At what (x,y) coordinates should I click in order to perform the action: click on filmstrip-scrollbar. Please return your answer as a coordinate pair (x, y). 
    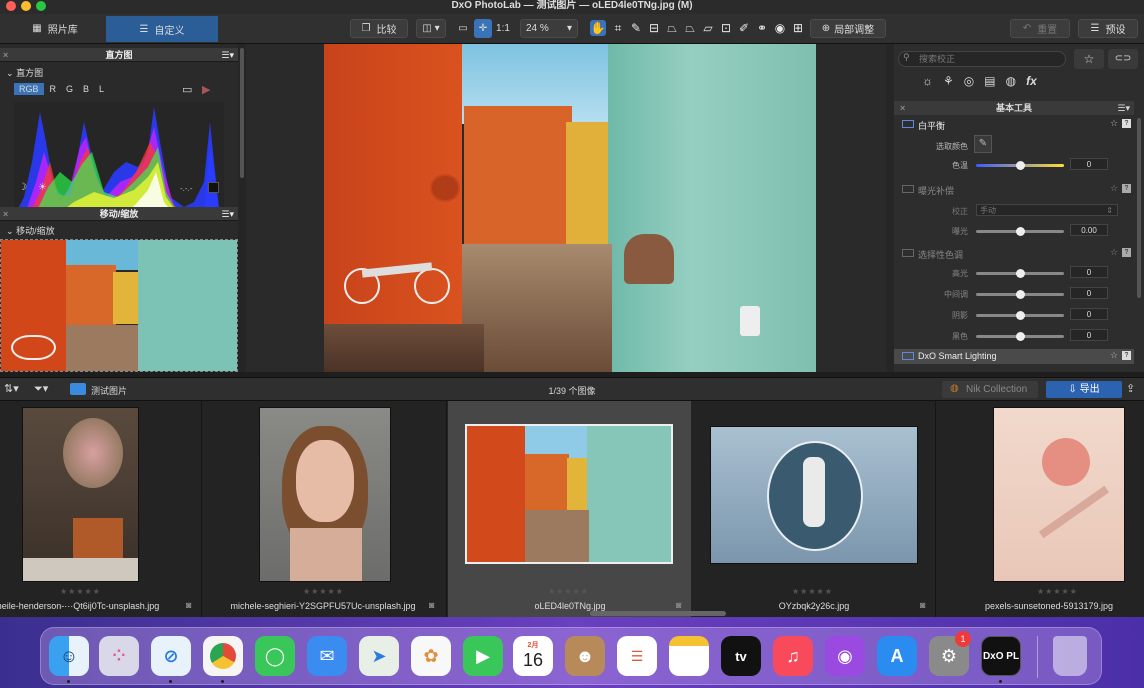
    Looking at the image, I should click on (658, 613).